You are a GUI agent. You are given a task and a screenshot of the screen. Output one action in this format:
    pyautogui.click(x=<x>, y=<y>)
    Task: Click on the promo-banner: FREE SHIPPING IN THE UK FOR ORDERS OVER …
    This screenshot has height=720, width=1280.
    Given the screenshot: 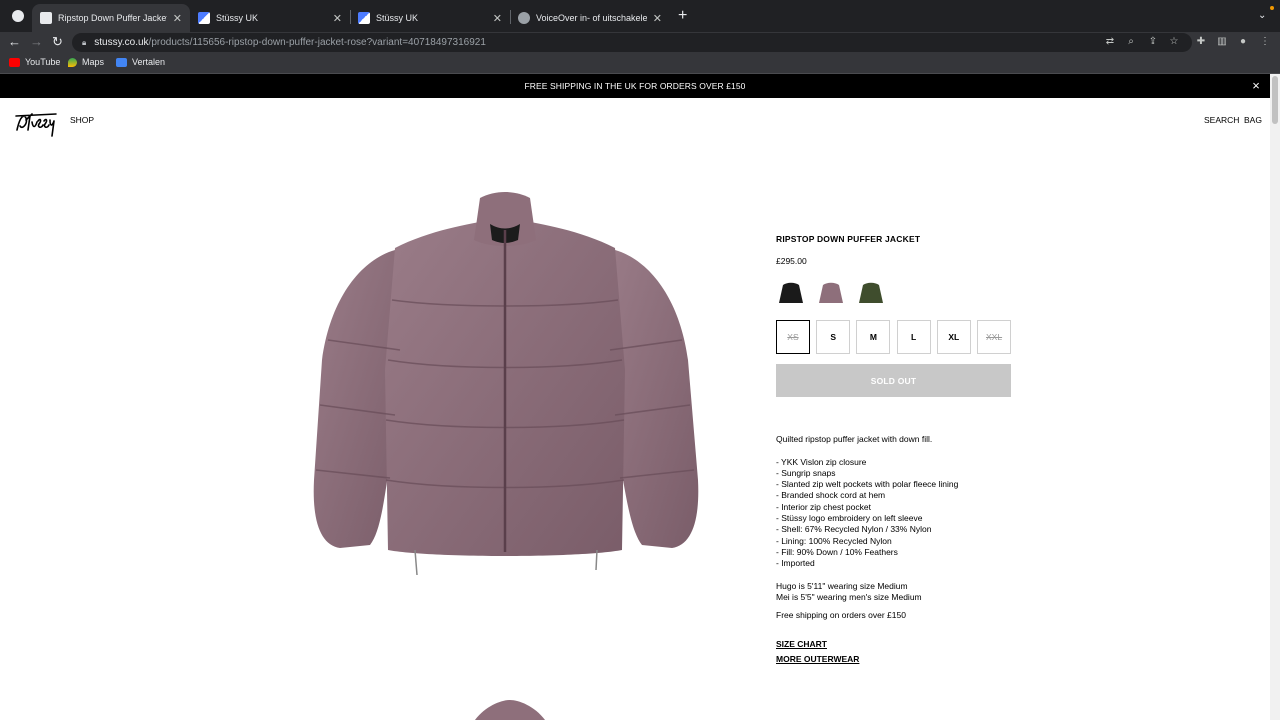 What is the action you would take?
    pyautogui.click(x=635, y=86)
    